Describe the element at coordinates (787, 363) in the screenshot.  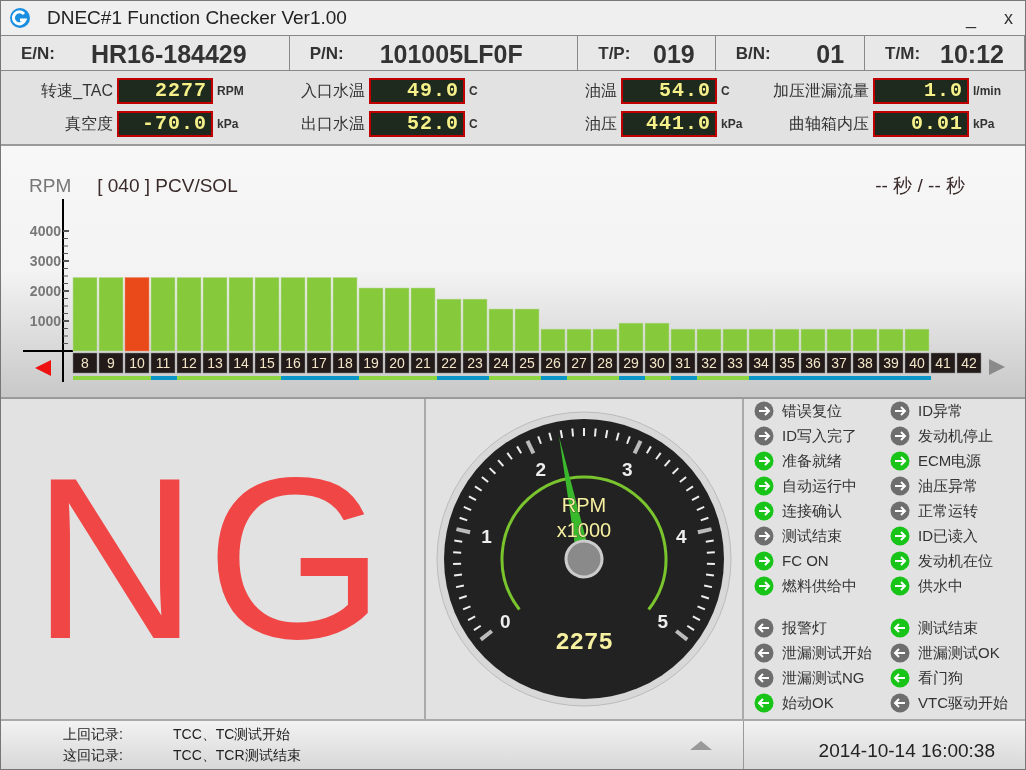
I see `step-number: 35` at that location.